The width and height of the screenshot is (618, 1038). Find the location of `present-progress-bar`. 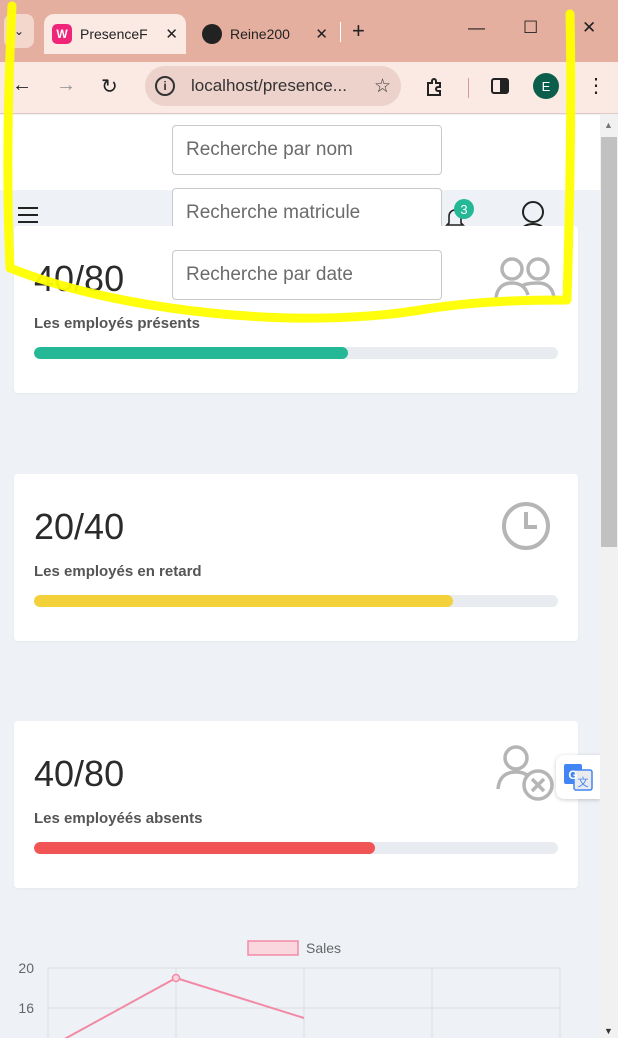

present-progress-bar is located at coordinates (296, 353).